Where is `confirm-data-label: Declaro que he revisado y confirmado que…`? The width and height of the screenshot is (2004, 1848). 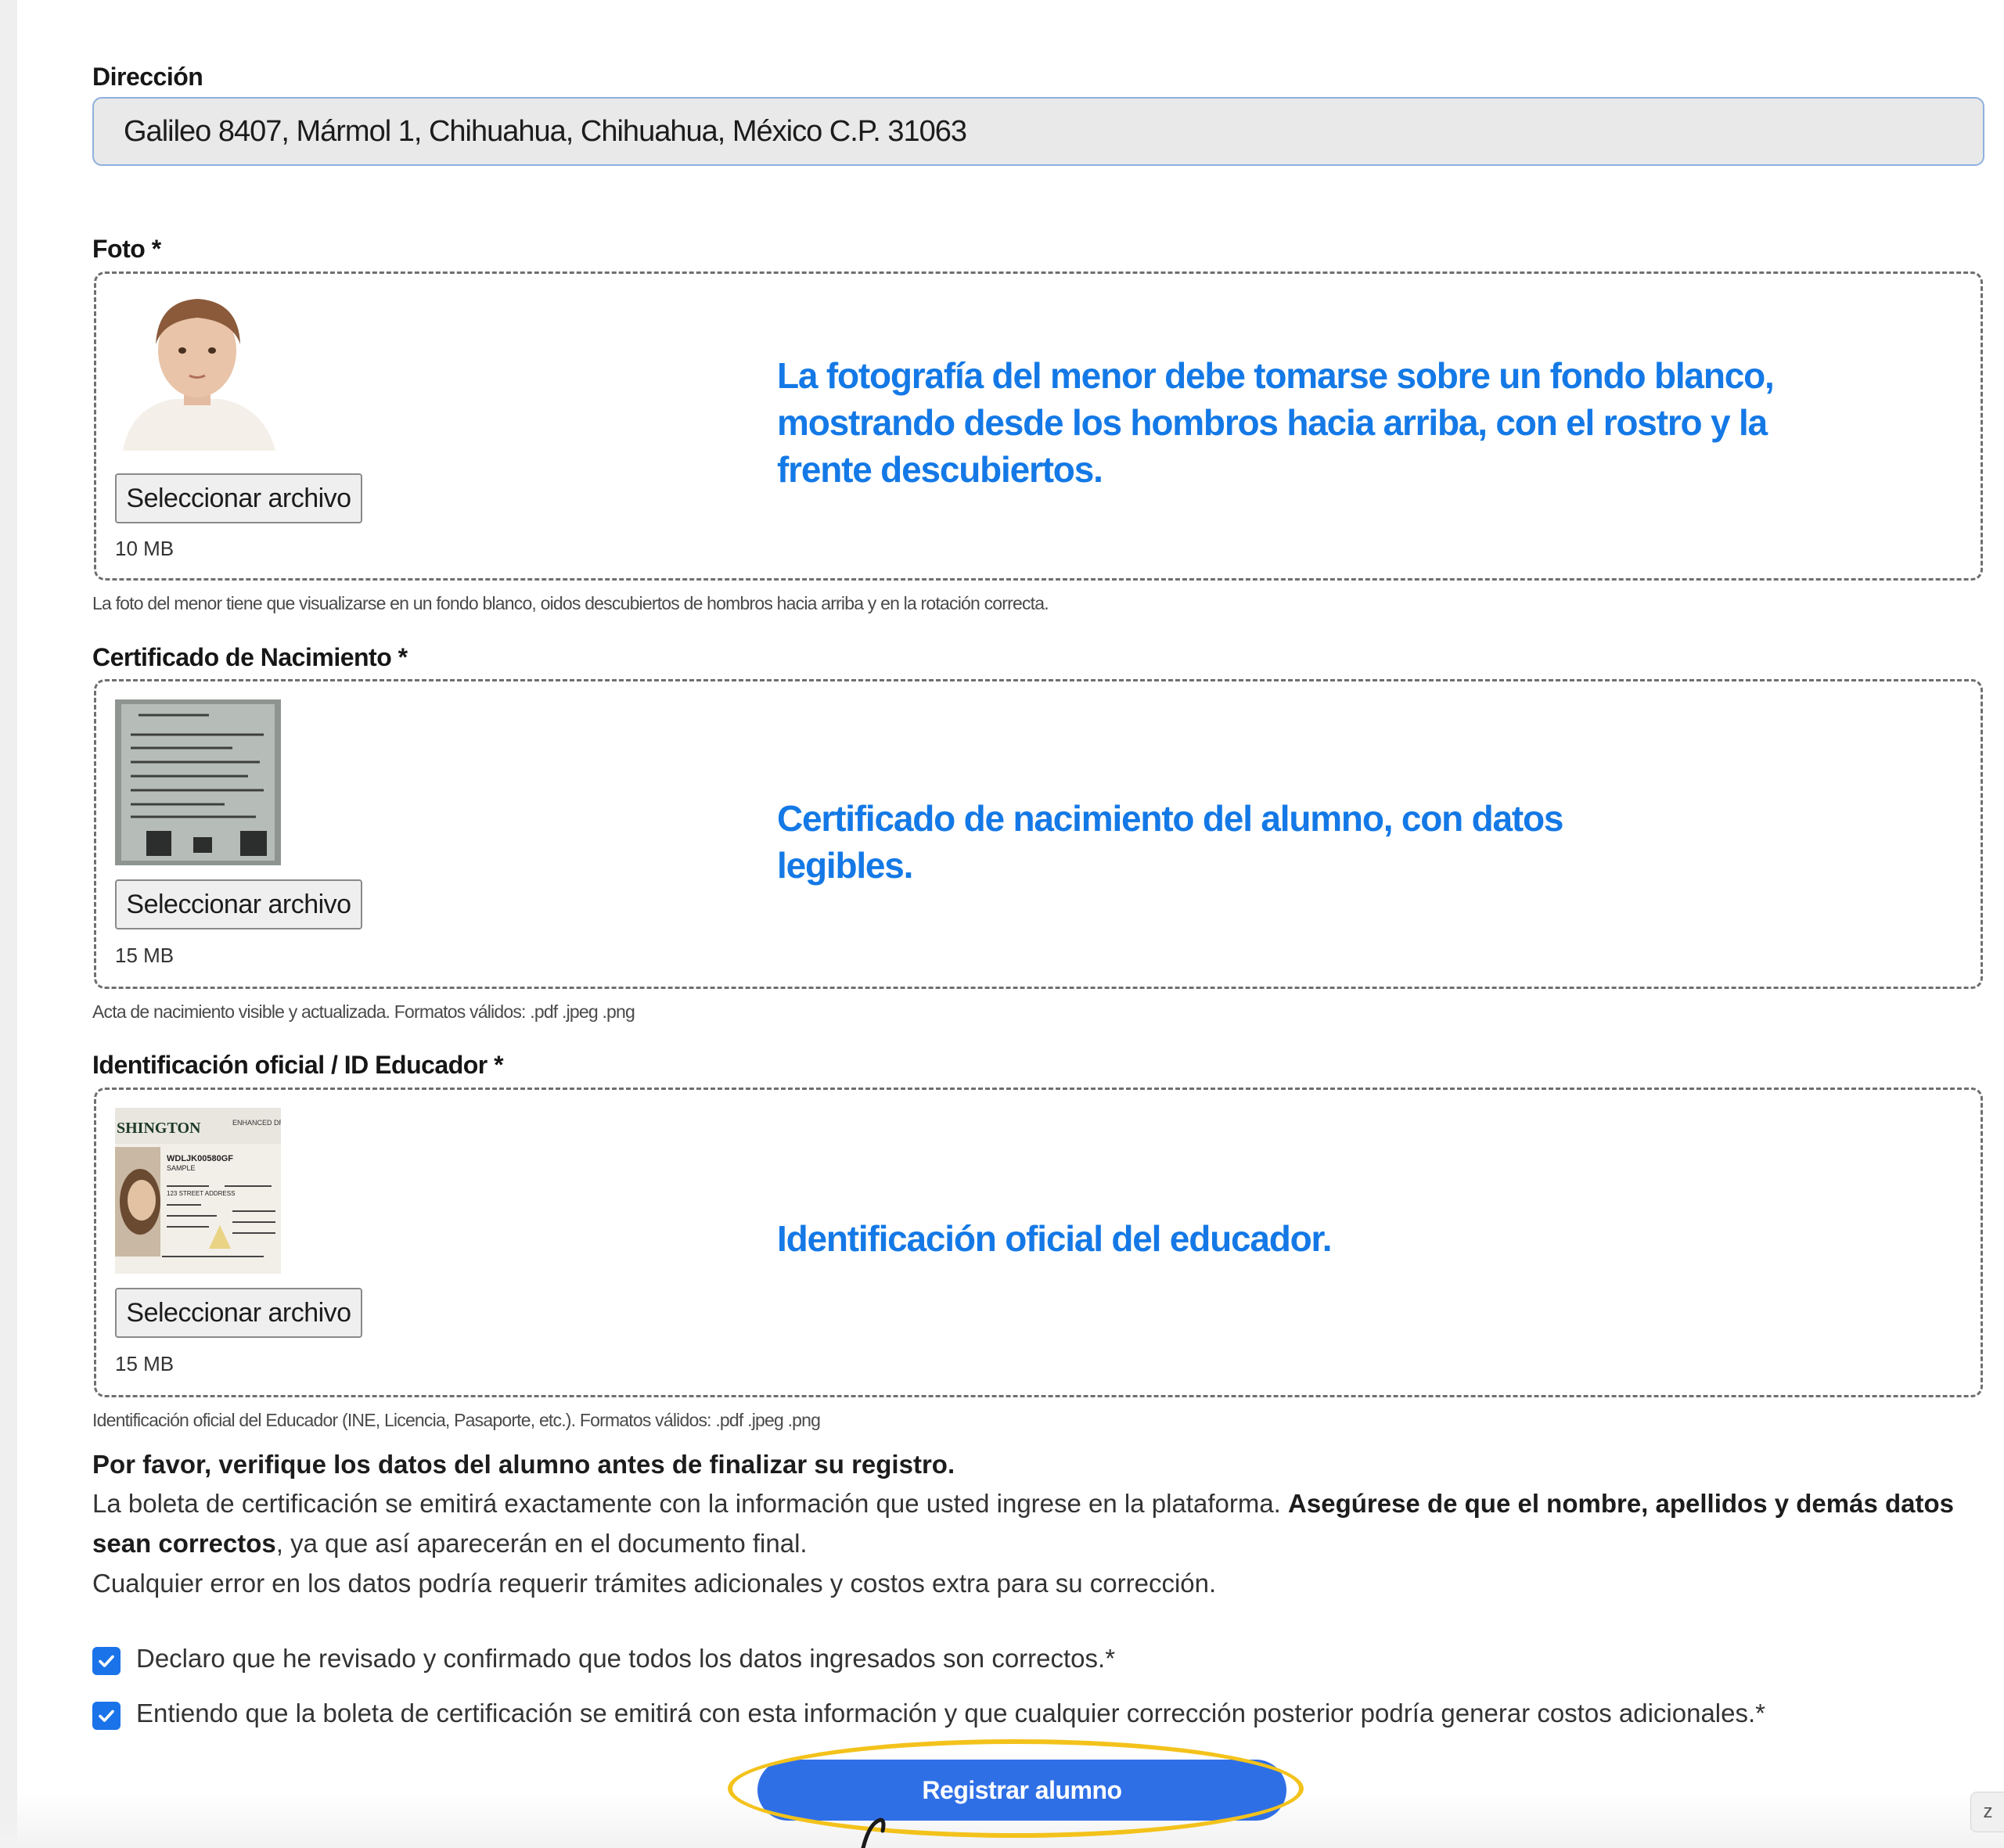
confirm-data-label: Declaro que he revisado y confirmado que… is located at coordinates (626, 1658).